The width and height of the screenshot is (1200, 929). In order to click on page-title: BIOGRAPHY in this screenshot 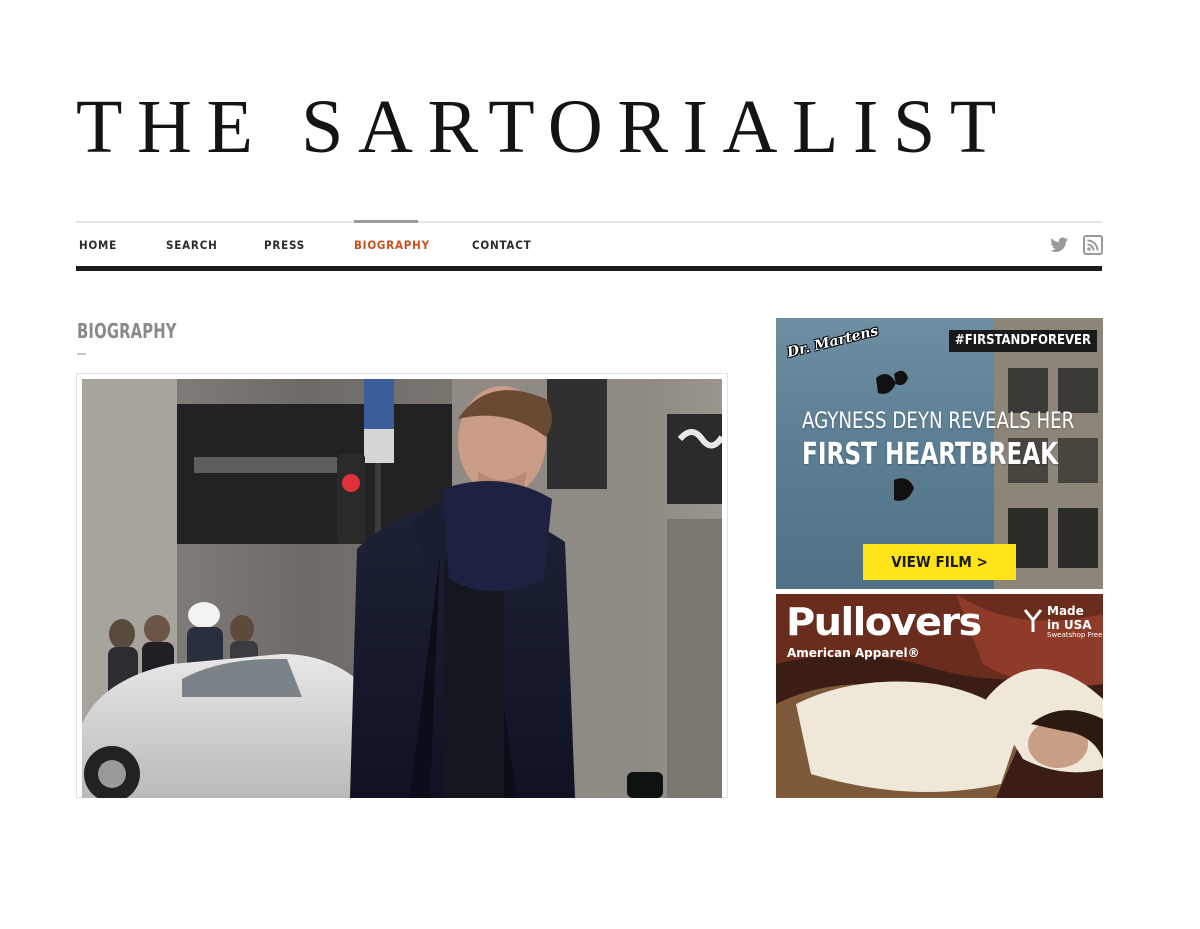, I will do `click(127, 331)`.